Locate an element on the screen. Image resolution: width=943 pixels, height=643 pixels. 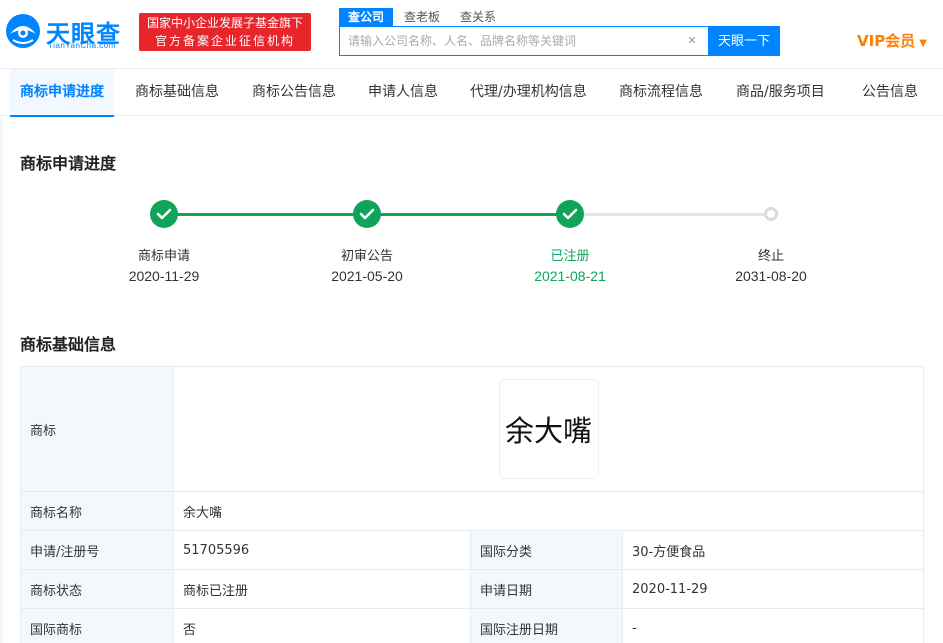
tab-search-boss: 查老板 is located at coordinates (422, 17).